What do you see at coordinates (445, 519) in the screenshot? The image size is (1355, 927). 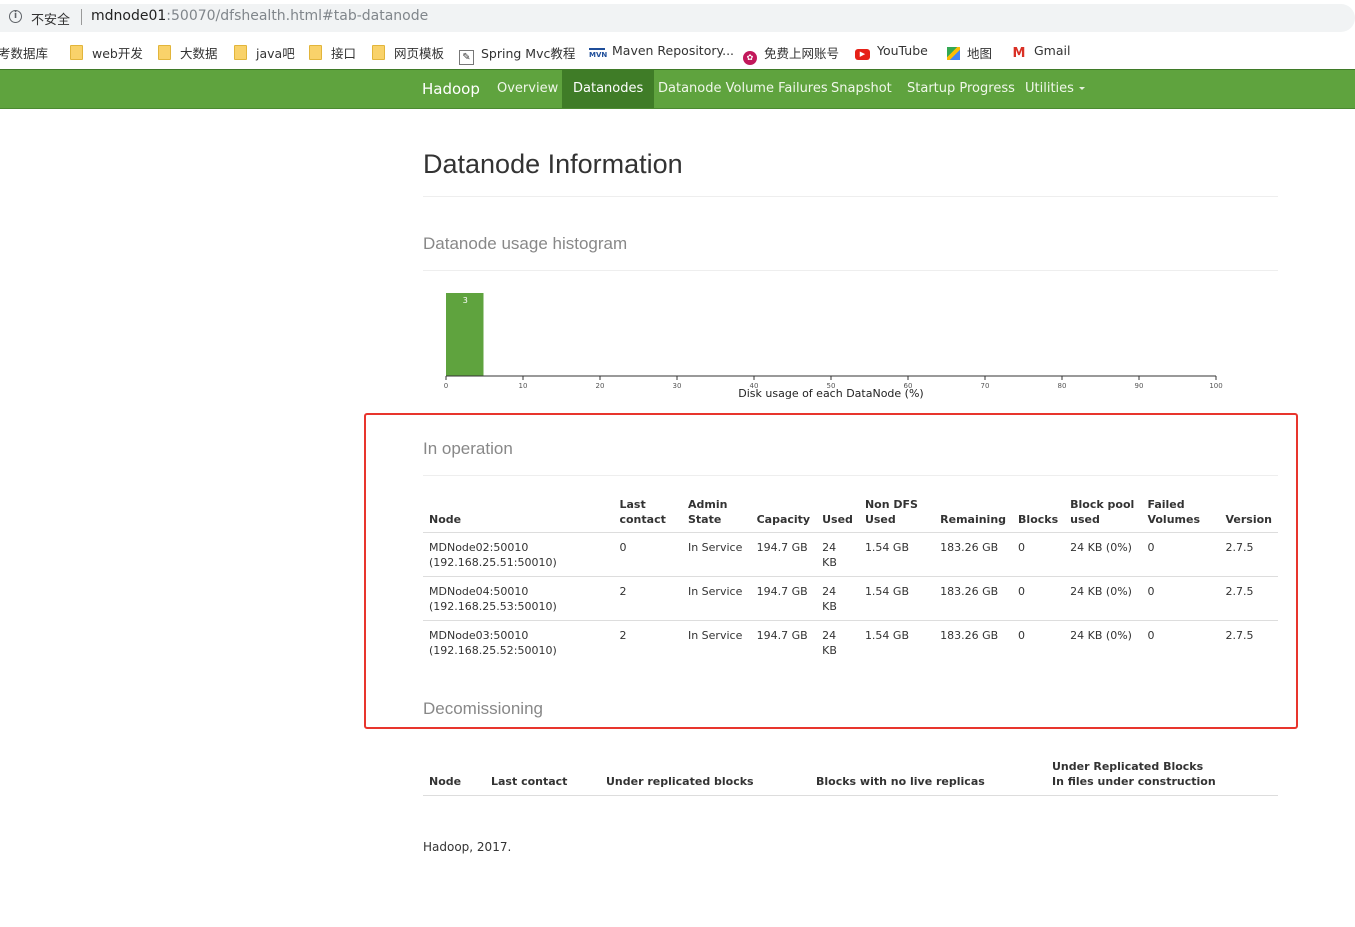 I see `header-text: Node` at bounding box center [445, 519].